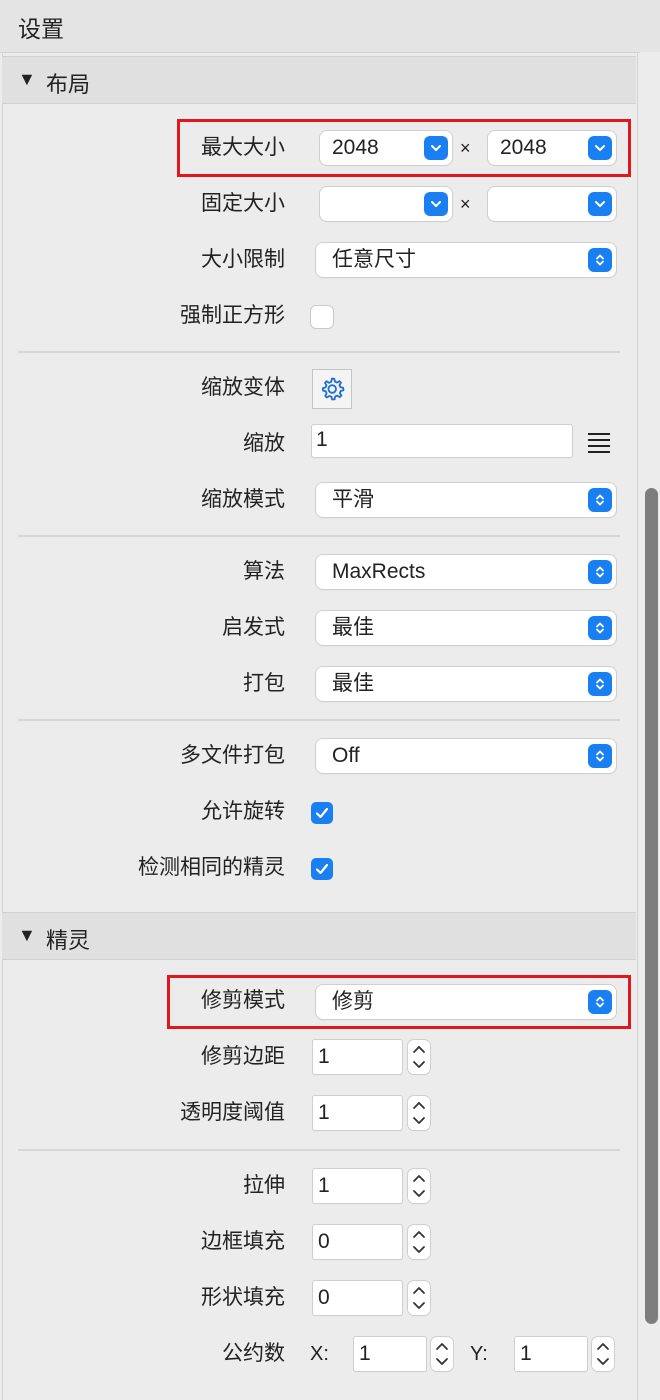 The image size is (660, 1400). What do you see at coordinates (68, 940) in the screenshot?
I see `section-label-sprites: 精灵` at bounding box center [68, 940].